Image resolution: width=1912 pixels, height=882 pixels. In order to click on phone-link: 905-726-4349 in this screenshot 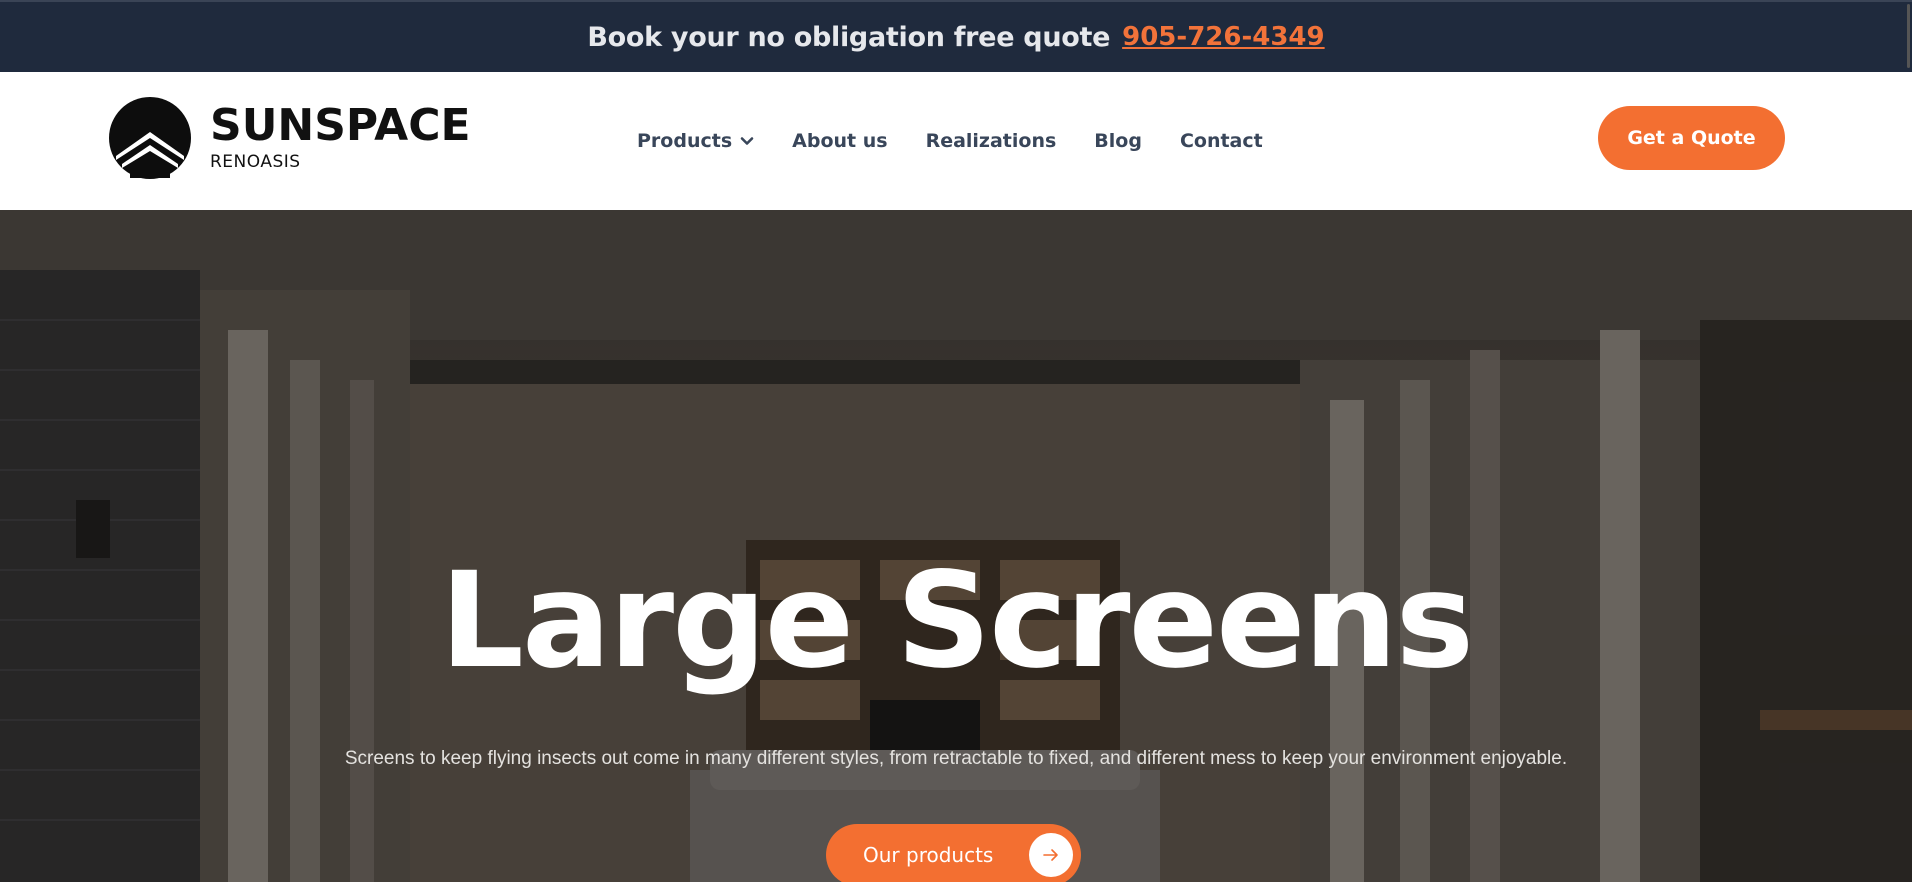, I will do `click(1223, 37)`.